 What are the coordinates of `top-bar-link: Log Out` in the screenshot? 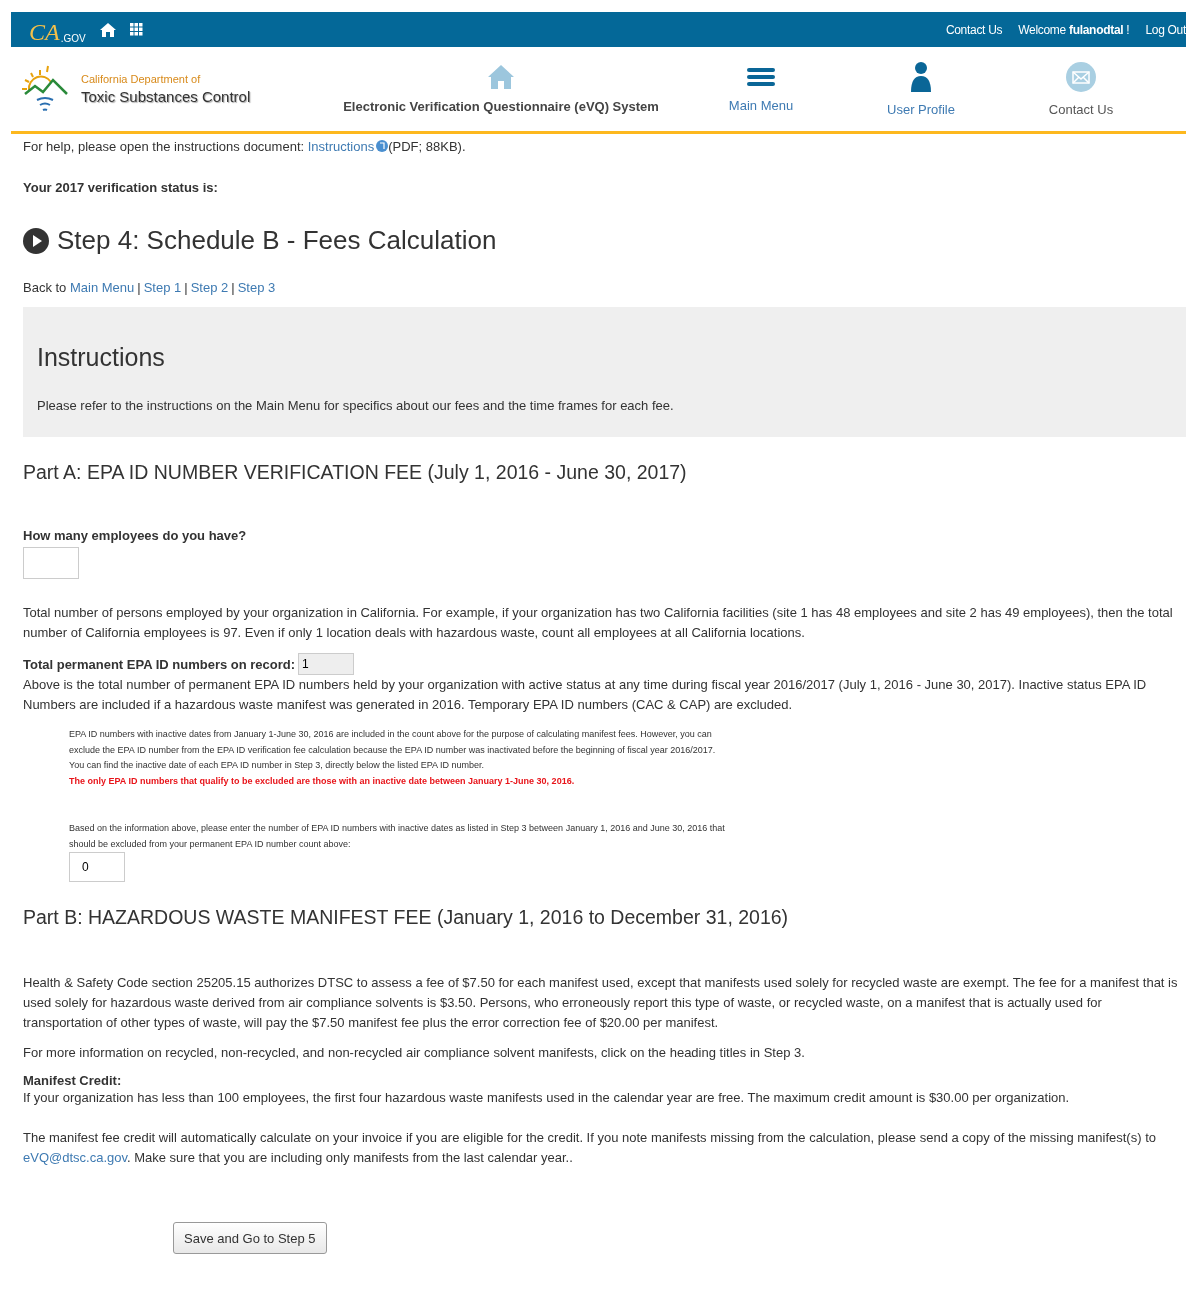 It's located at (1165, 29).